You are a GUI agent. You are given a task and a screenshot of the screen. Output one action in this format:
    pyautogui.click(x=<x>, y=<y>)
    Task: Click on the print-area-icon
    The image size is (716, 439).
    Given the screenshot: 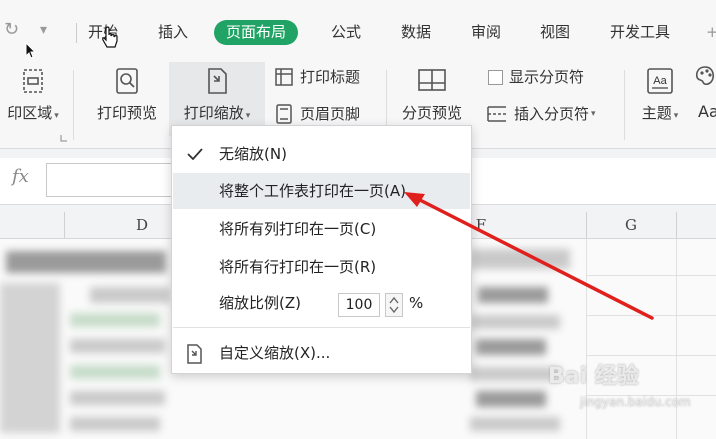 What is the action you would take?
    pyautogui.click(x=33, y=81)
    